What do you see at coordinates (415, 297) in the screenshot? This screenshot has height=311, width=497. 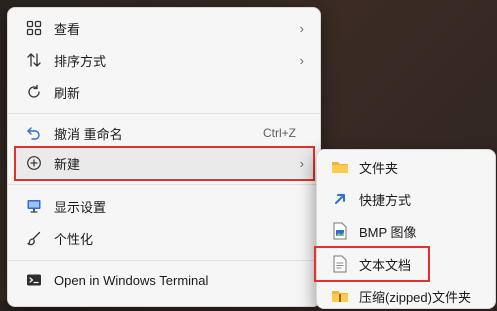 I see `submenu-item-label: 压缩(zipped)文件夹` at bounding box center [415, 297].